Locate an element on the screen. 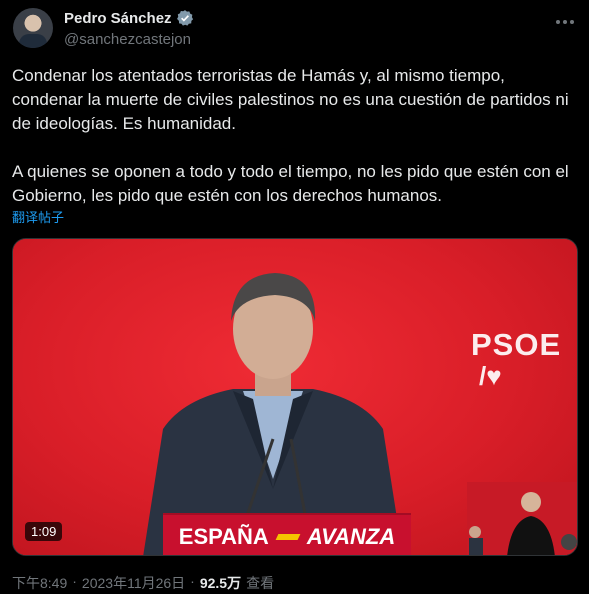 The width and height of the screenshot is (589, 594). lectern-word-2: AVANZA is located at coordinates (351, 536).